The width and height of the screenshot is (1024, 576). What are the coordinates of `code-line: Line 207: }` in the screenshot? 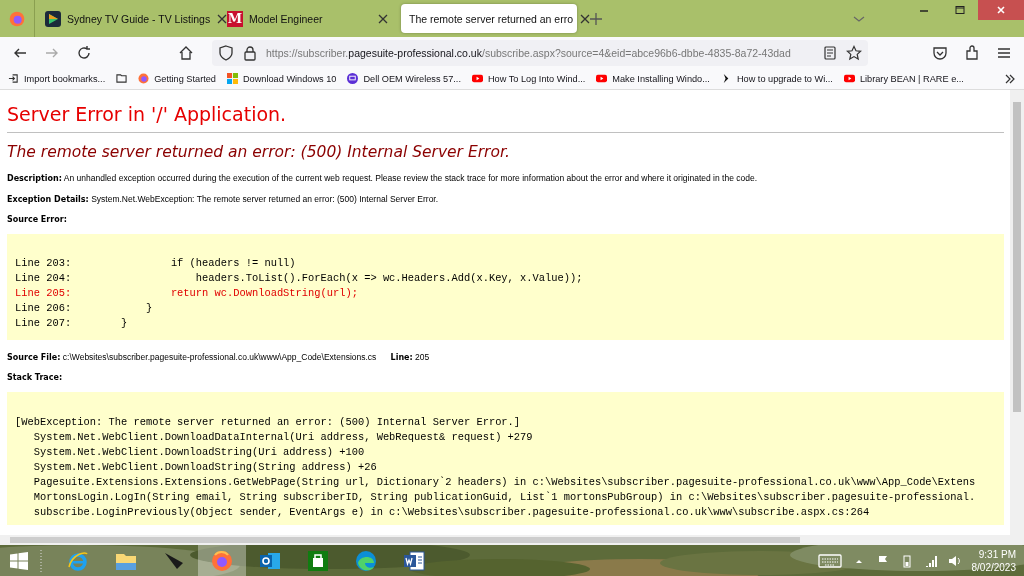 It's located at (72, 323).